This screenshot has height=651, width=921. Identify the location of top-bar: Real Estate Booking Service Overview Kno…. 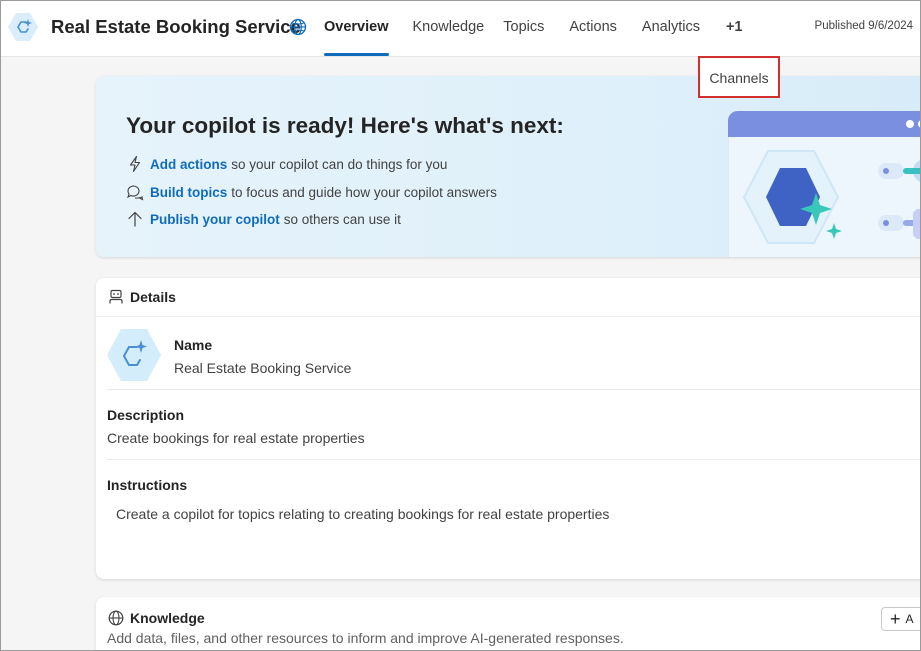
(460, 29).